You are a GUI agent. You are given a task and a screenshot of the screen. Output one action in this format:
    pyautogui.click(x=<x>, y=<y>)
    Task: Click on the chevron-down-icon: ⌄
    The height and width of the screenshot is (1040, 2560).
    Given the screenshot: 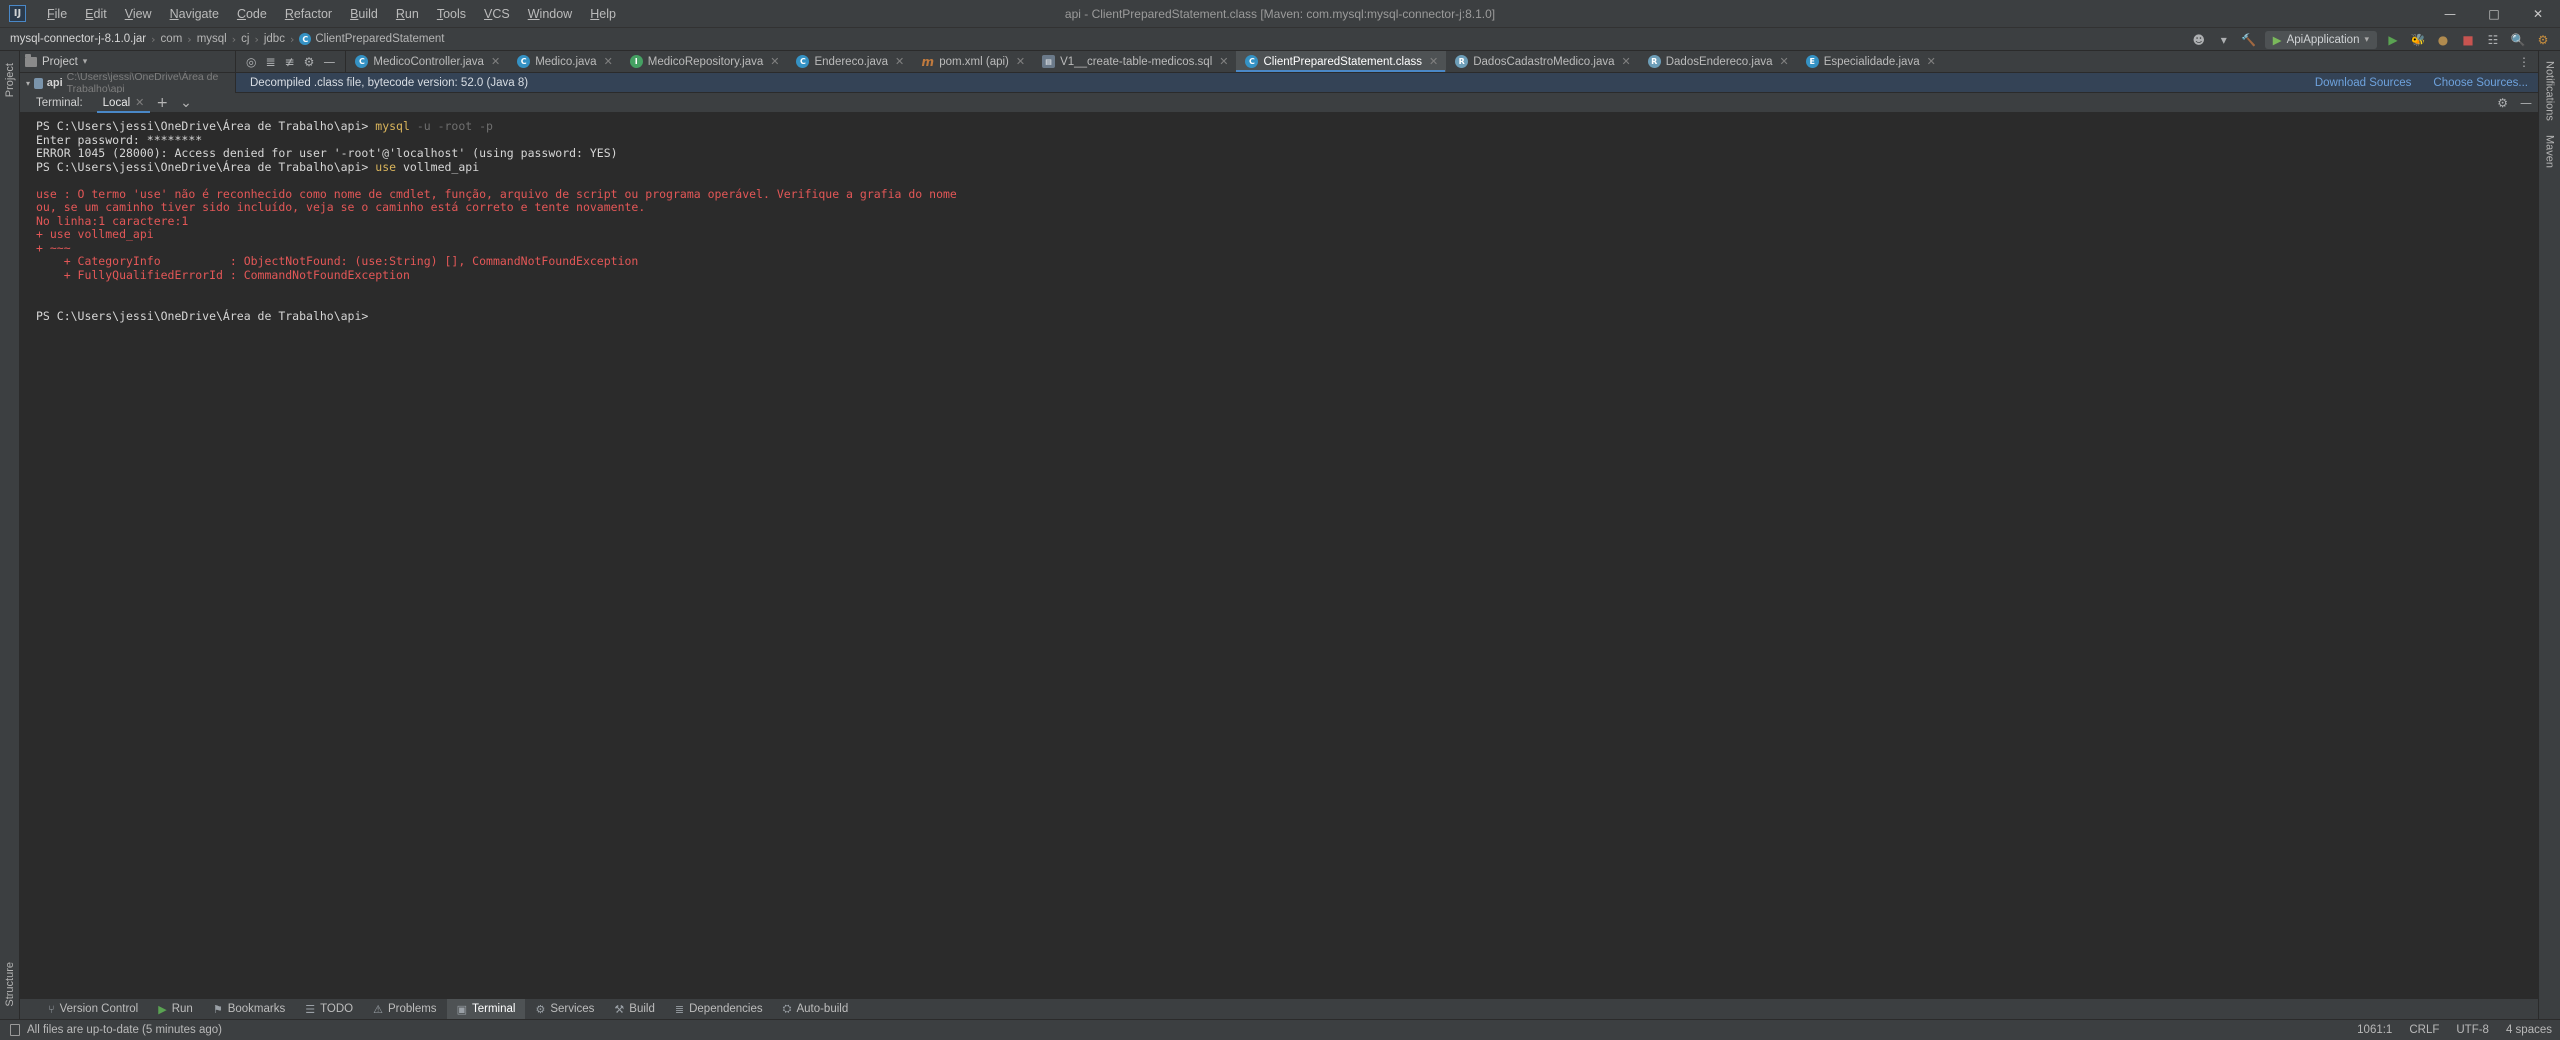 What is the action you would take?
    pyautogui.click(x=186, y=103)
    